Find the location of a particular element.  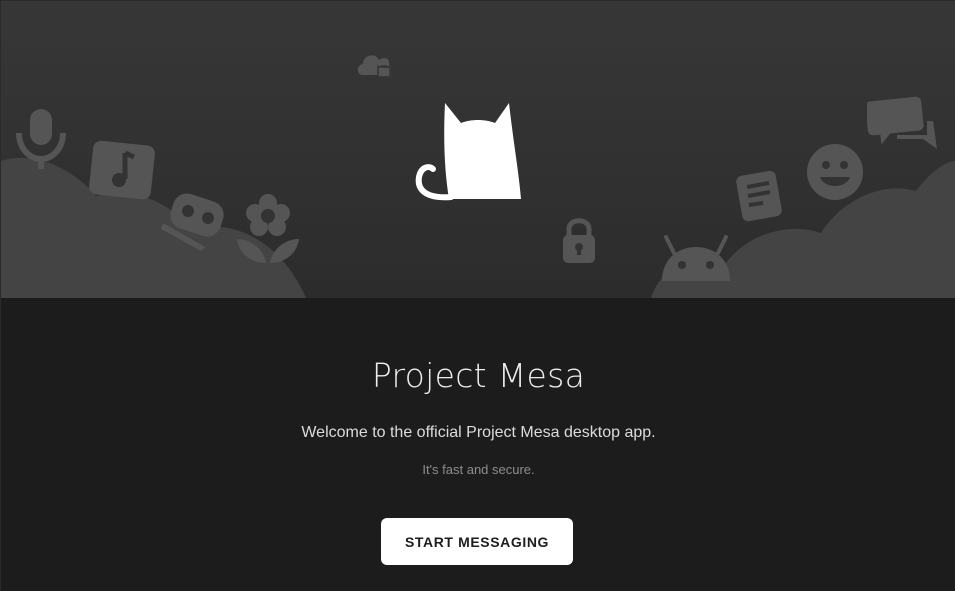

cloud-lock-icon is located at coordinates (374, 66).